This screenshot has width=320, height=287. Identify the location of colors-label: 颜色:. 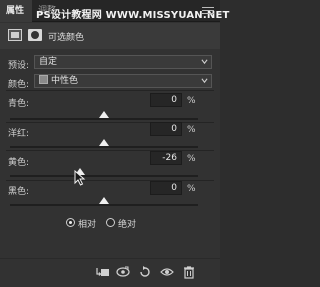
(19, 85).